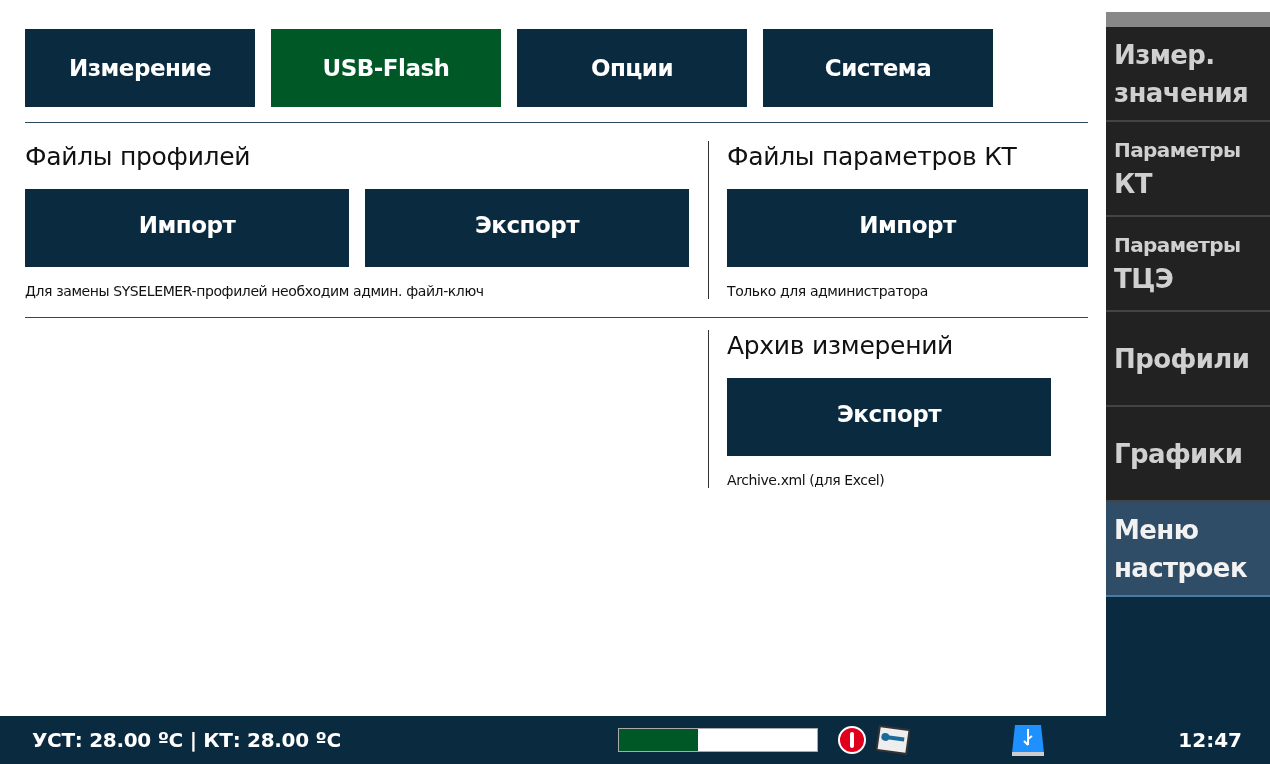 The width and height of the screenshot is (1270, 764). Describe the element at coordinates (841, 346) in the screenshot. I see `section-title: Архив измерений` at that location.